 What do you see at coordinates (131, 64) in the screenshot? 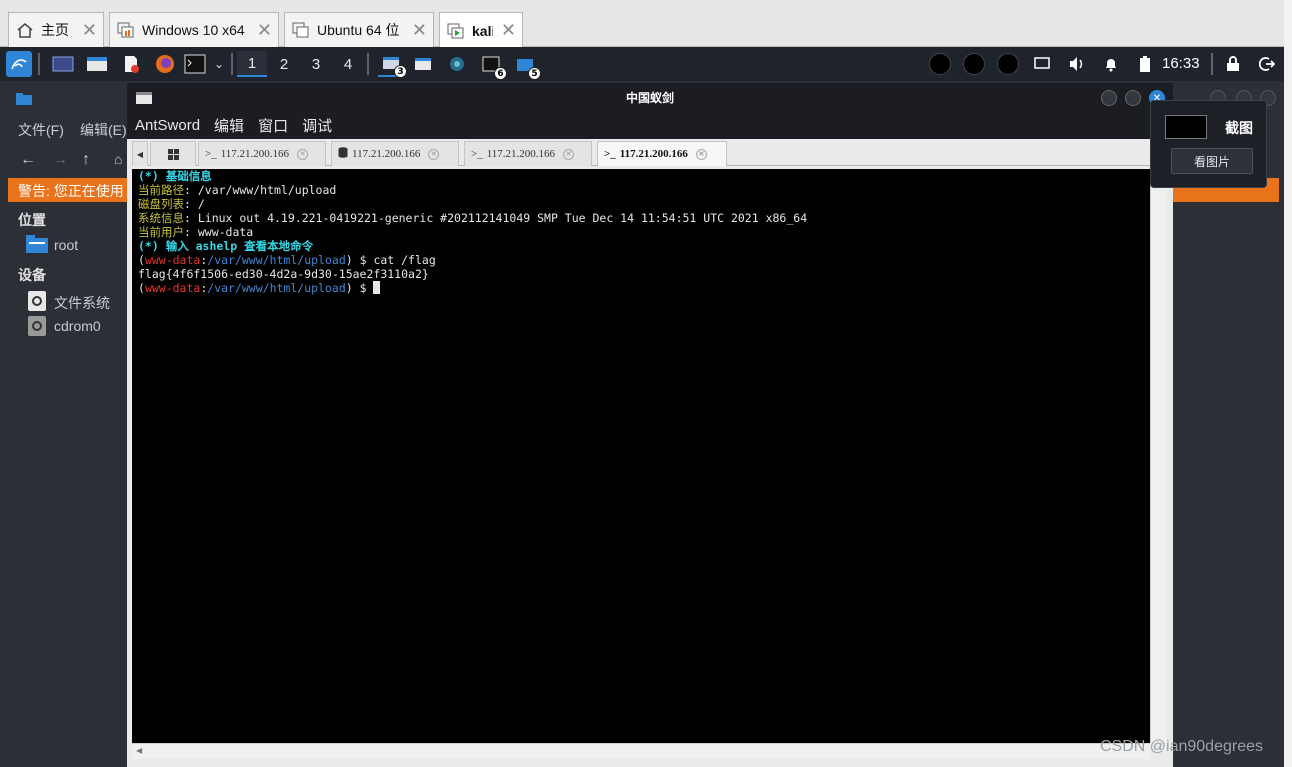
I see `editor-icon` at bounding box center [131, 64].